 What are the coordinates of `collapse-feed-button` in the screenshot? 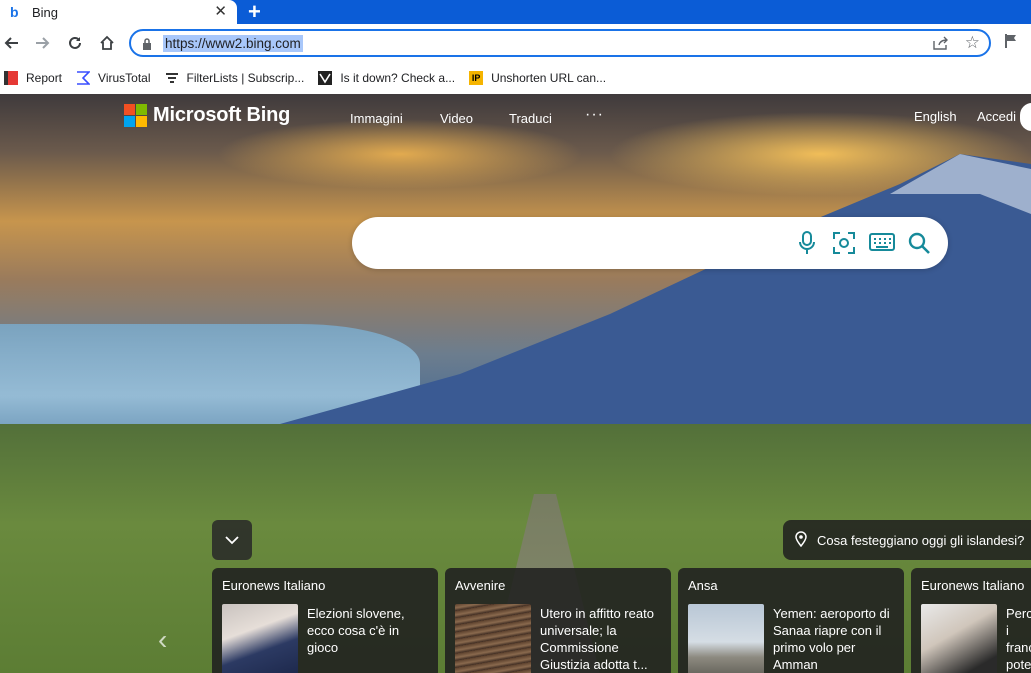 It's located at (232, 540).